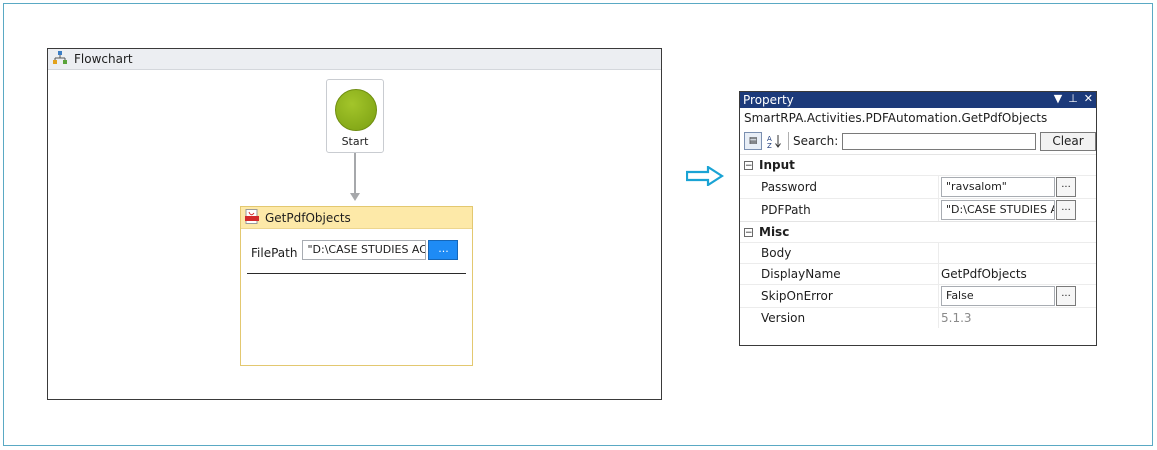 This screenshot has height=450, width=1157. What do you see at coordinates (797, 296) in the screenshot?
I see `prop-name: SkipOnError` at bounding box center [797, 296].